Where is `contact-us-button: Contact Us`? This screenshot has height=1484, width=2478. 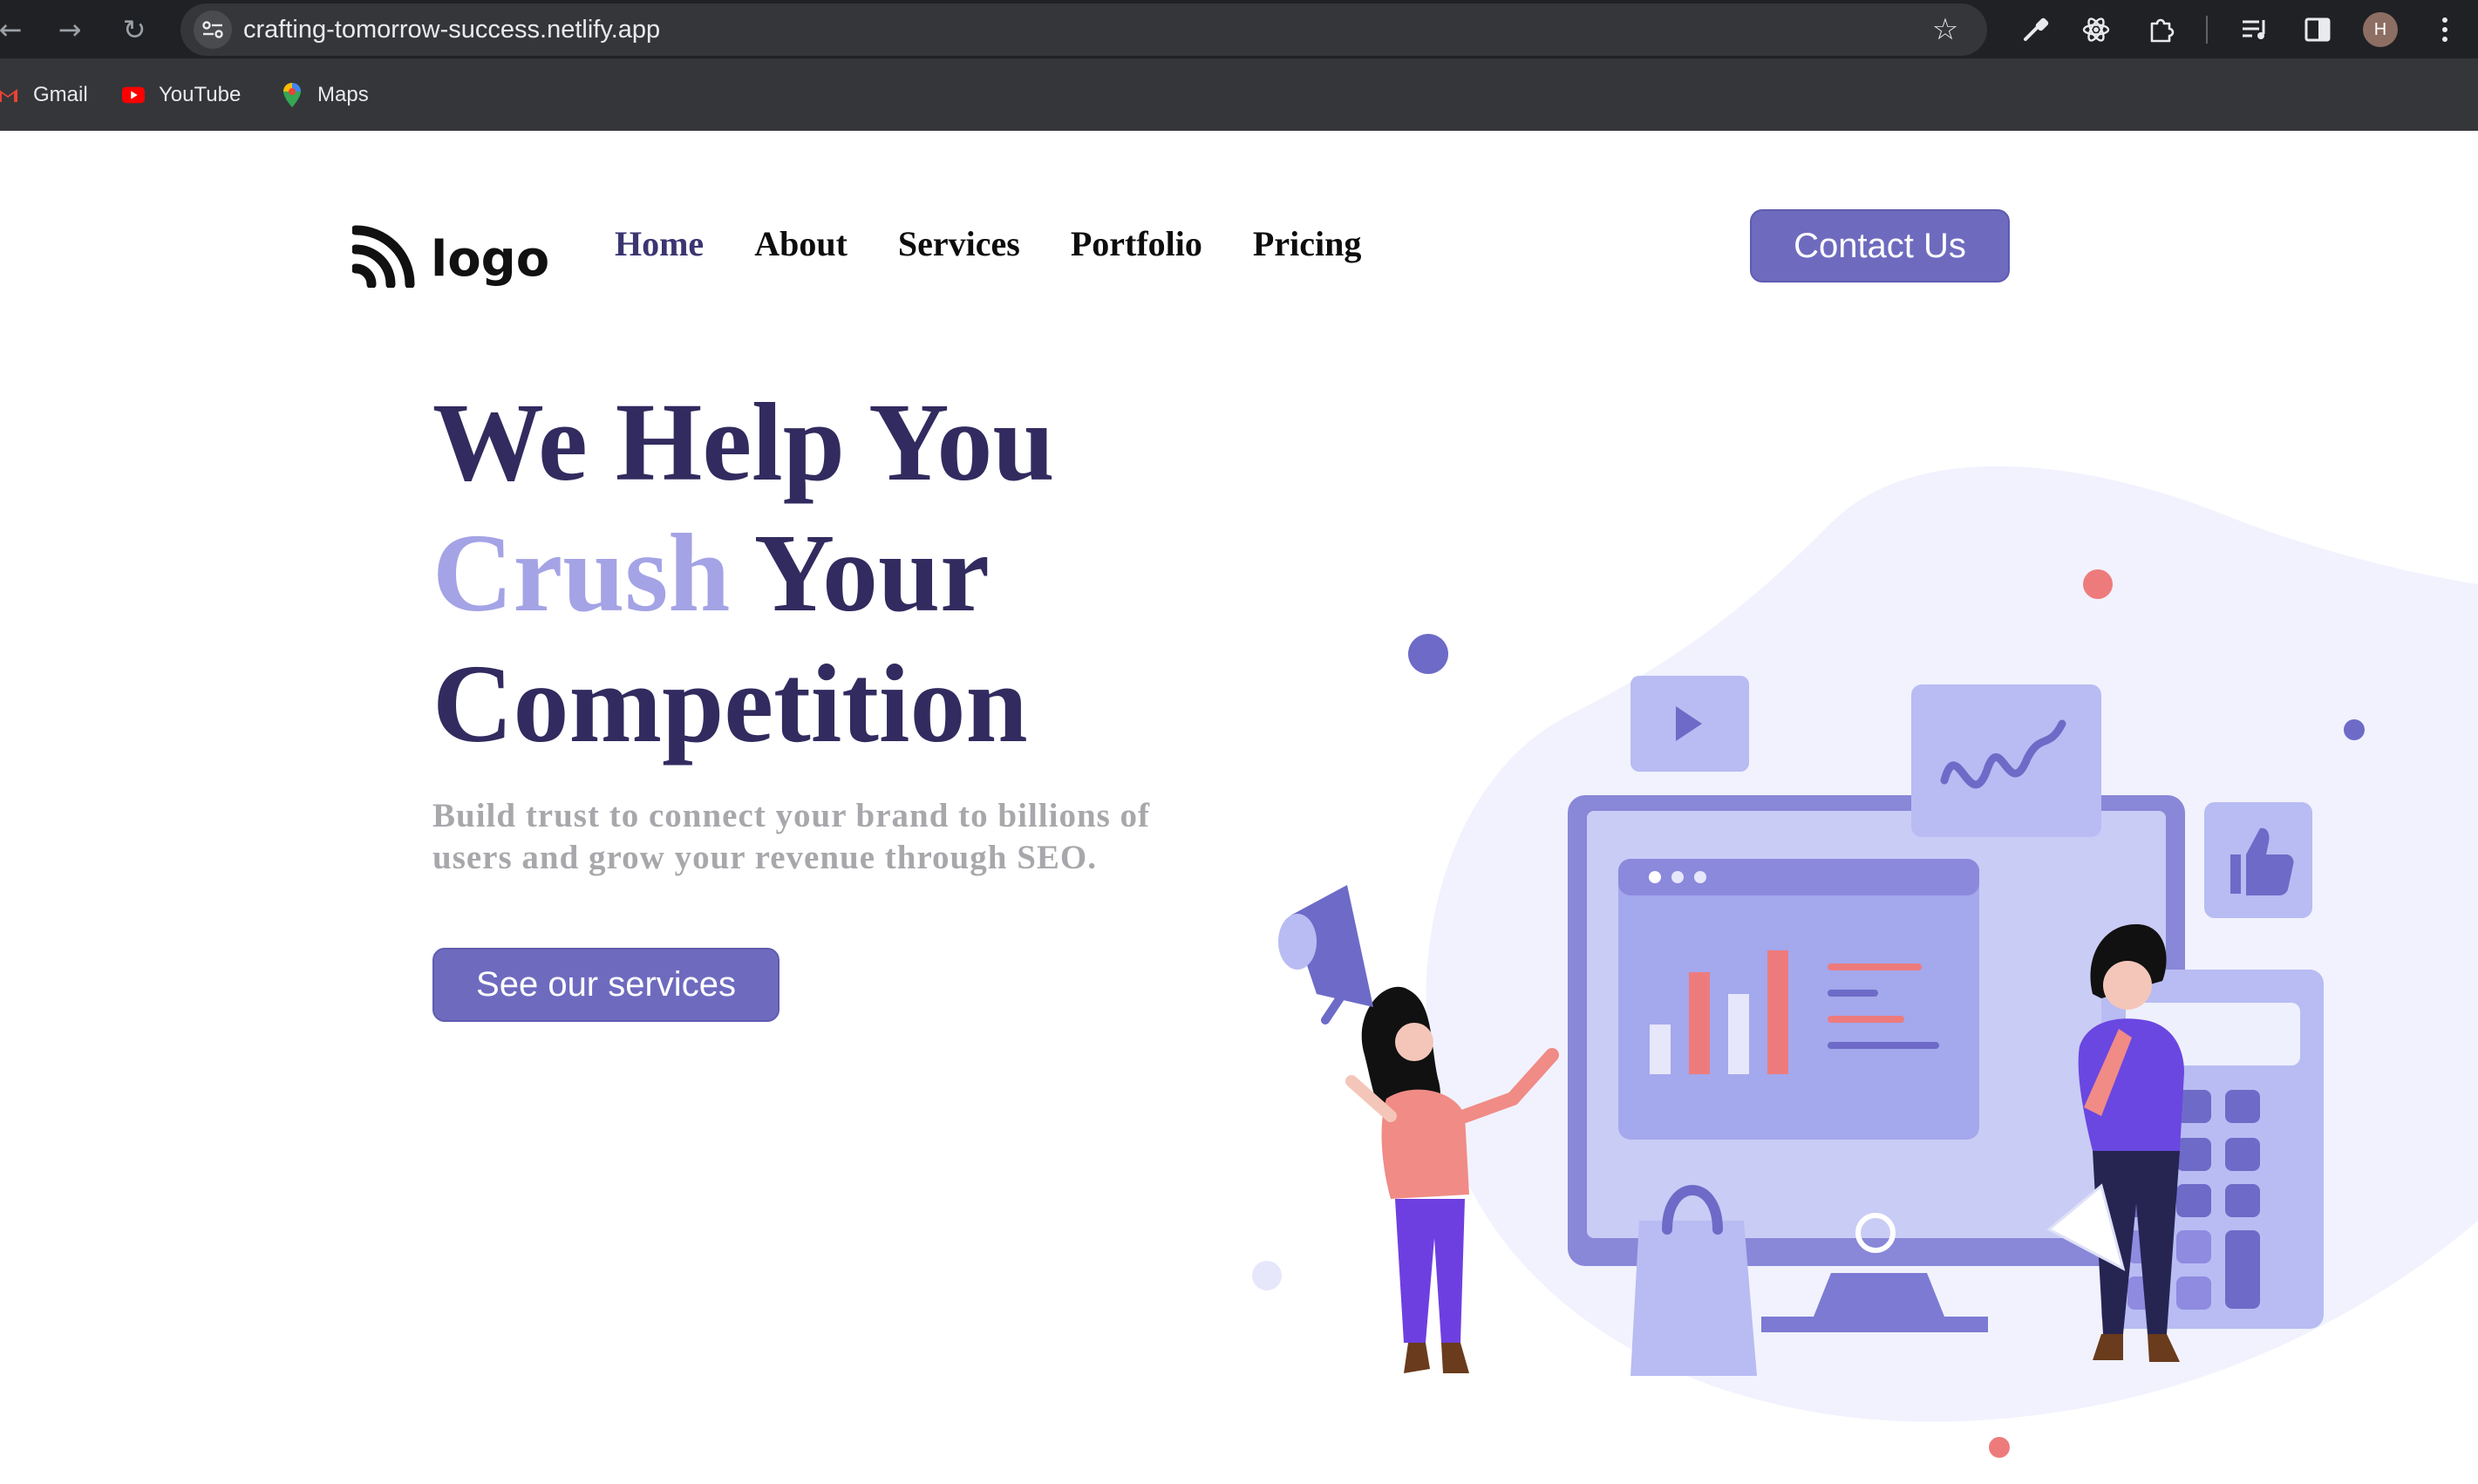
contact-us-button: Contact Us is located at coordinates (1880, 246).